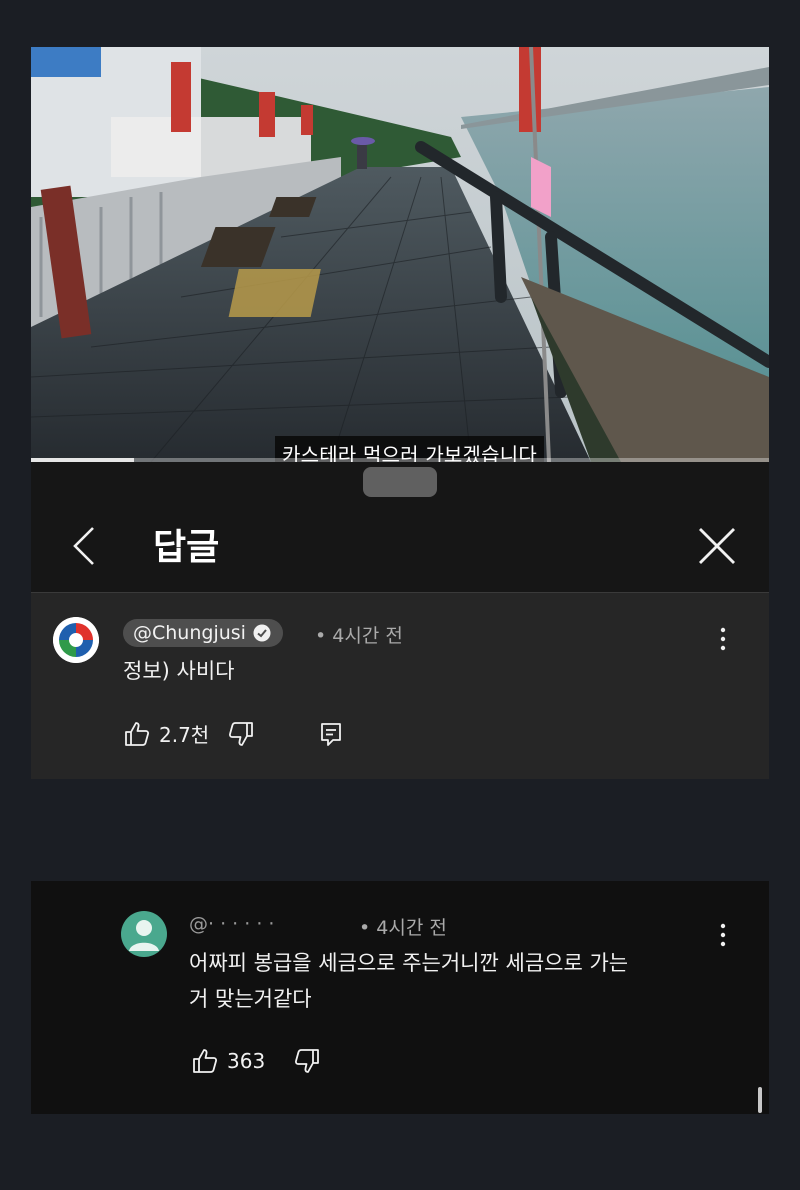 This screenshot has width=800, height=1190. I want to click on channel-avatar, so click(76, 640).